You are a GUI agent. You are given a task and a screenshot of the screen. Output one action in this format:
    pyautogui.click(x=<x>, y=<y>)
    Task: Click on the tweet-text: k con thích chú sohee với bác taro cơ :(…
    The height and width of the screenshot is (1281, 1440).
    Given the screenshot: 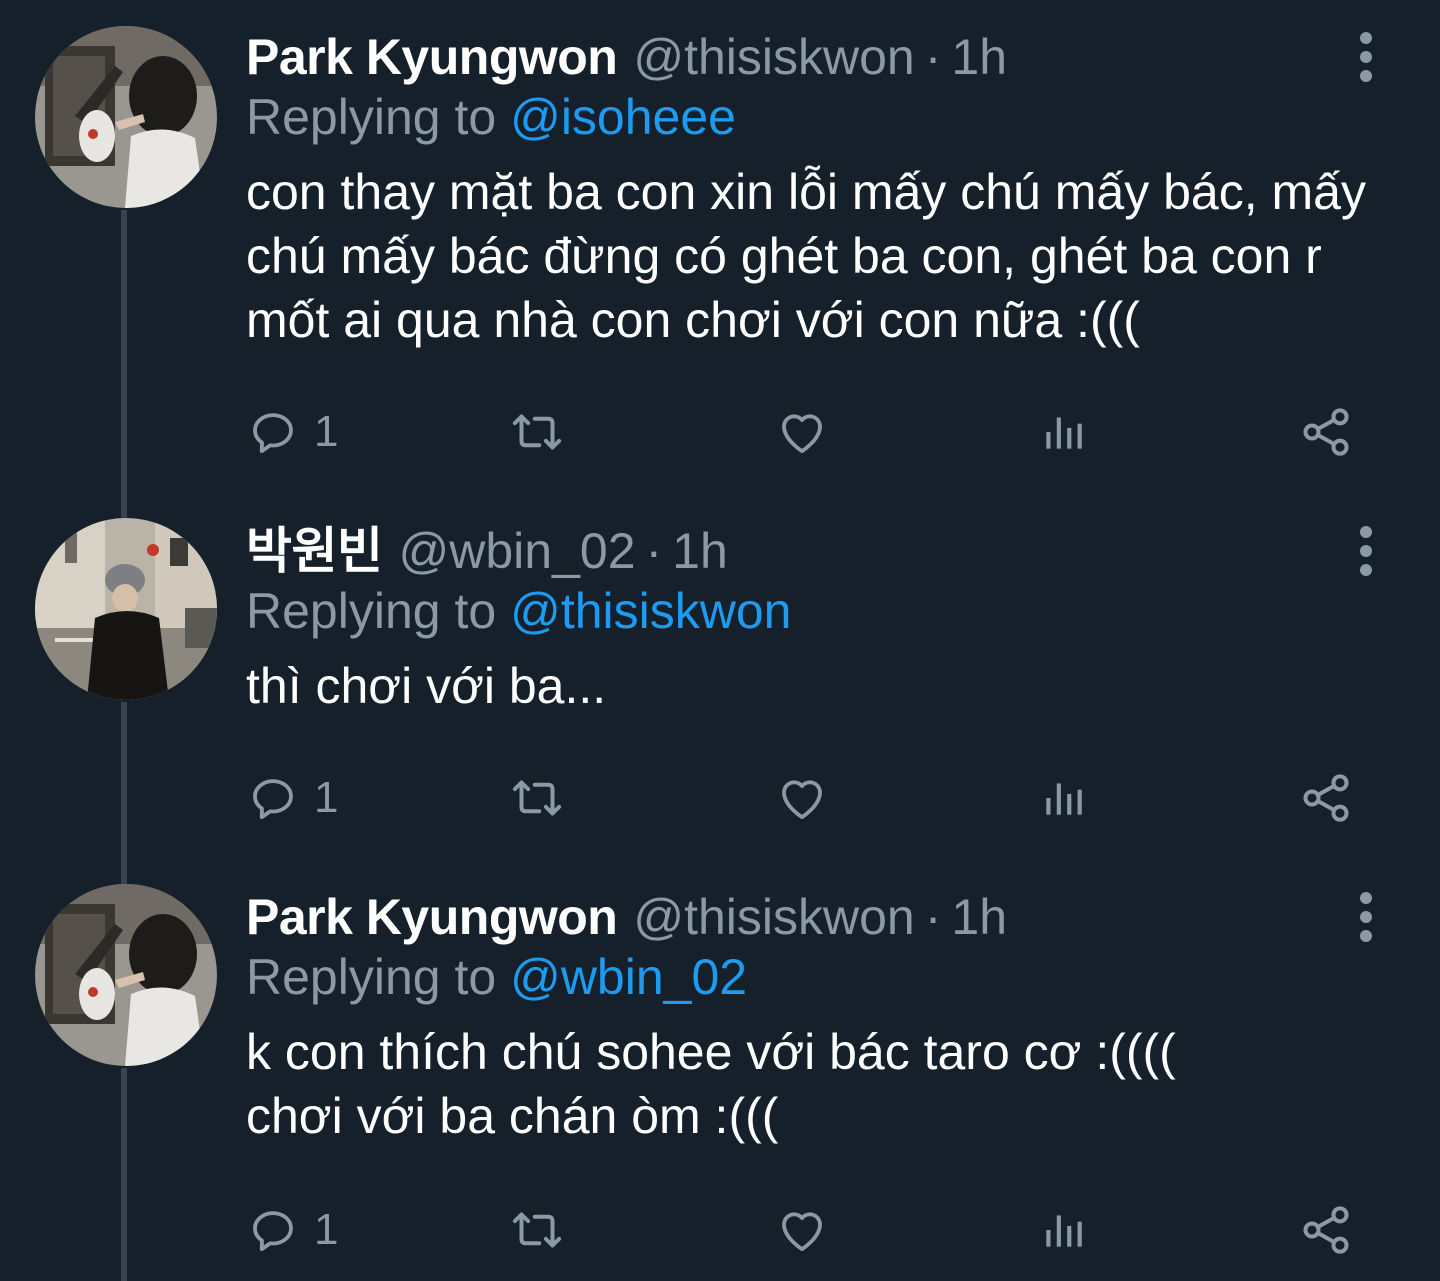 What is the action you would take?
    pyautogui.click(x=711, y=1084)
    